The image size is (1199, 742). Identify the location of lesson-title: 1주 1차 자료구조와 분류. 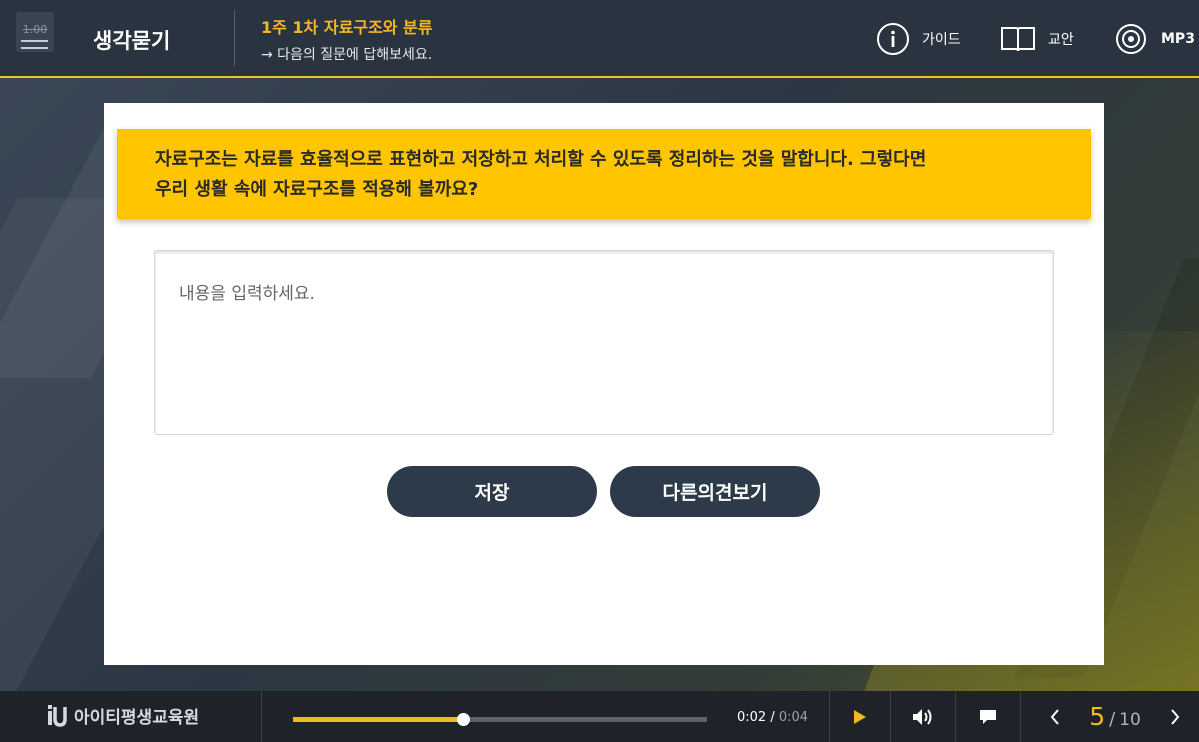
(347, 27).